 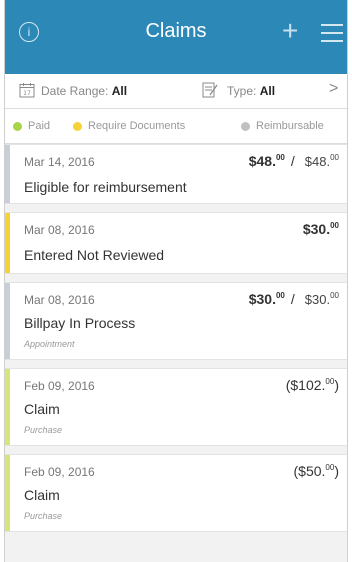 I want to click on claim-amount: ($102.00), so click(x=312, y=385).